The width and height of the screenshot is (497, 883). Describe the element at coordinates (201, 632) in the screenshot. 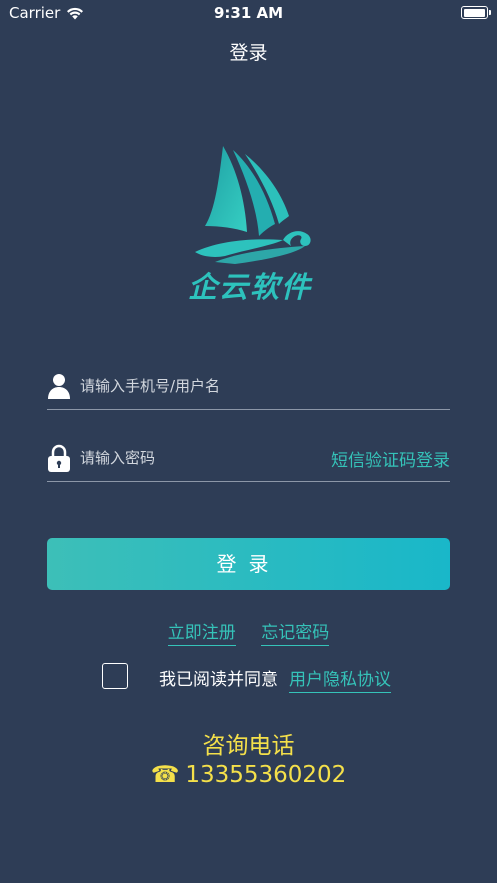

I see `register-link: 立即注册` at that location.